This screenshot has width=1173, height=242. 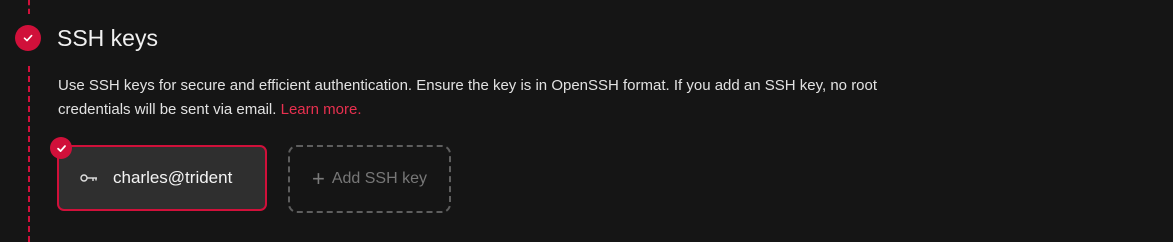 I want to click on section-title: SSH keys, so click(x=107, y=38).